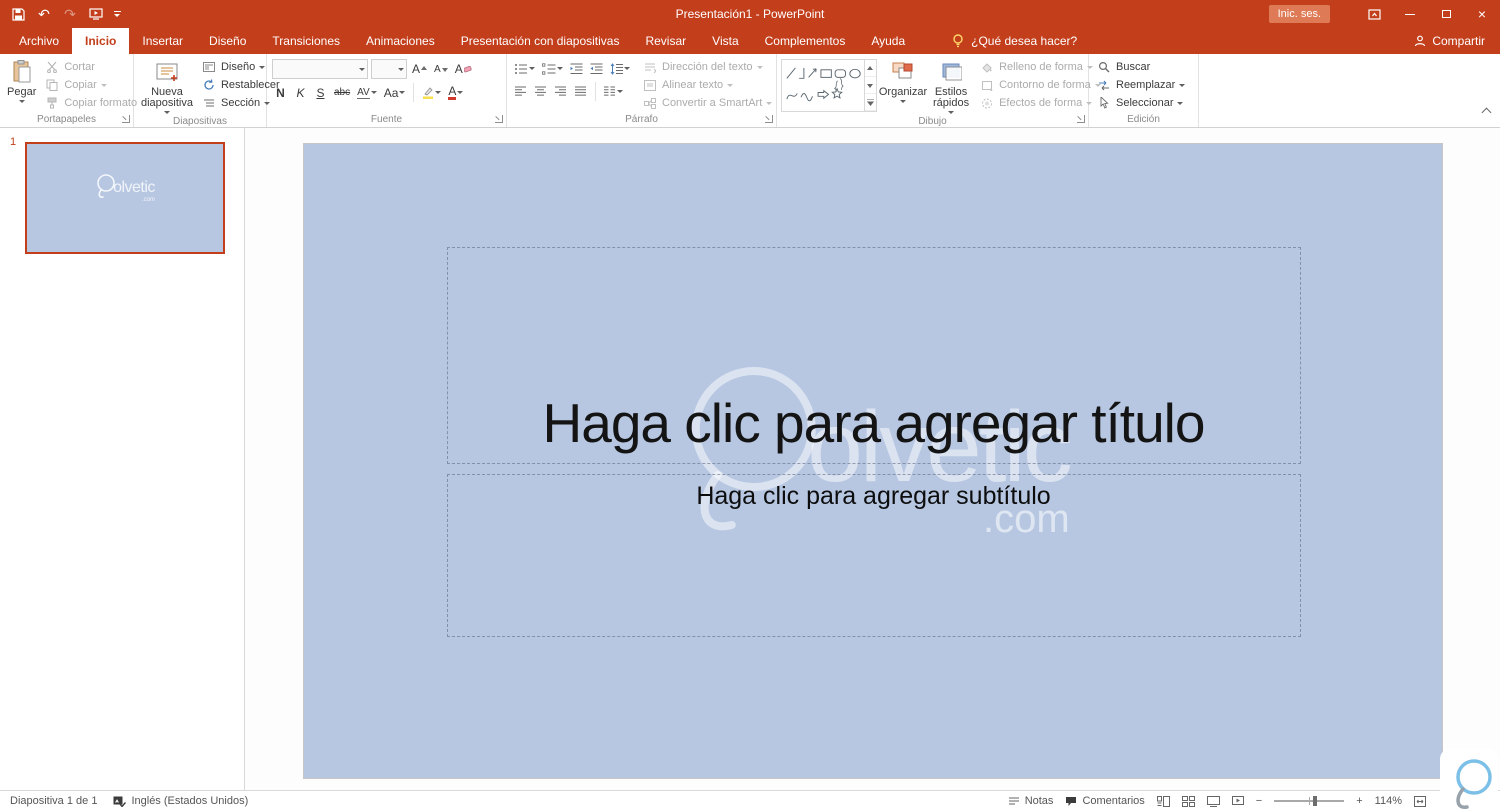 This screenshot has width=1500, height=811. What do you see at coordinates (400, 41) in the screenshot?
I see `tab-animaciones: Animaciones` at bounding box center [400, 41].